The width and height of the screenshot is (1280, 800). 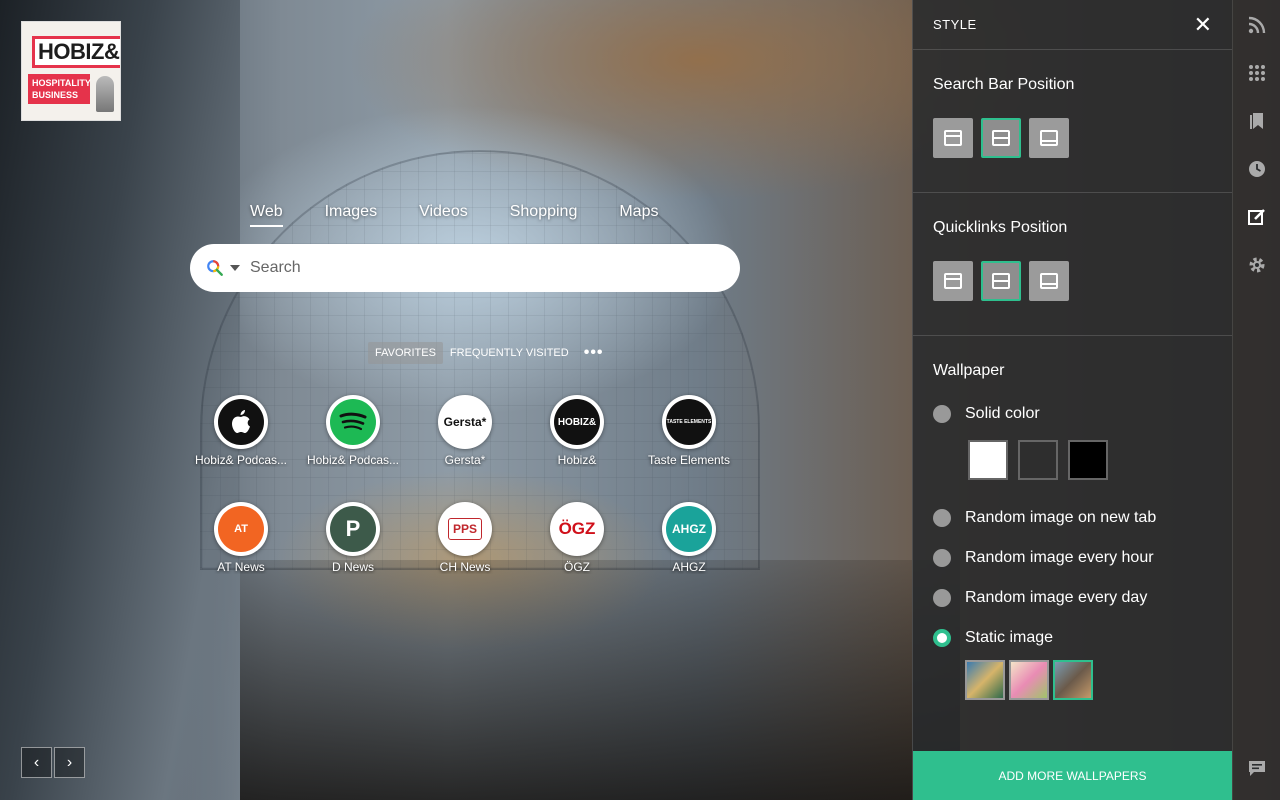 I want to click on tab-shopping: Shopping, so click(x=544, y=215).